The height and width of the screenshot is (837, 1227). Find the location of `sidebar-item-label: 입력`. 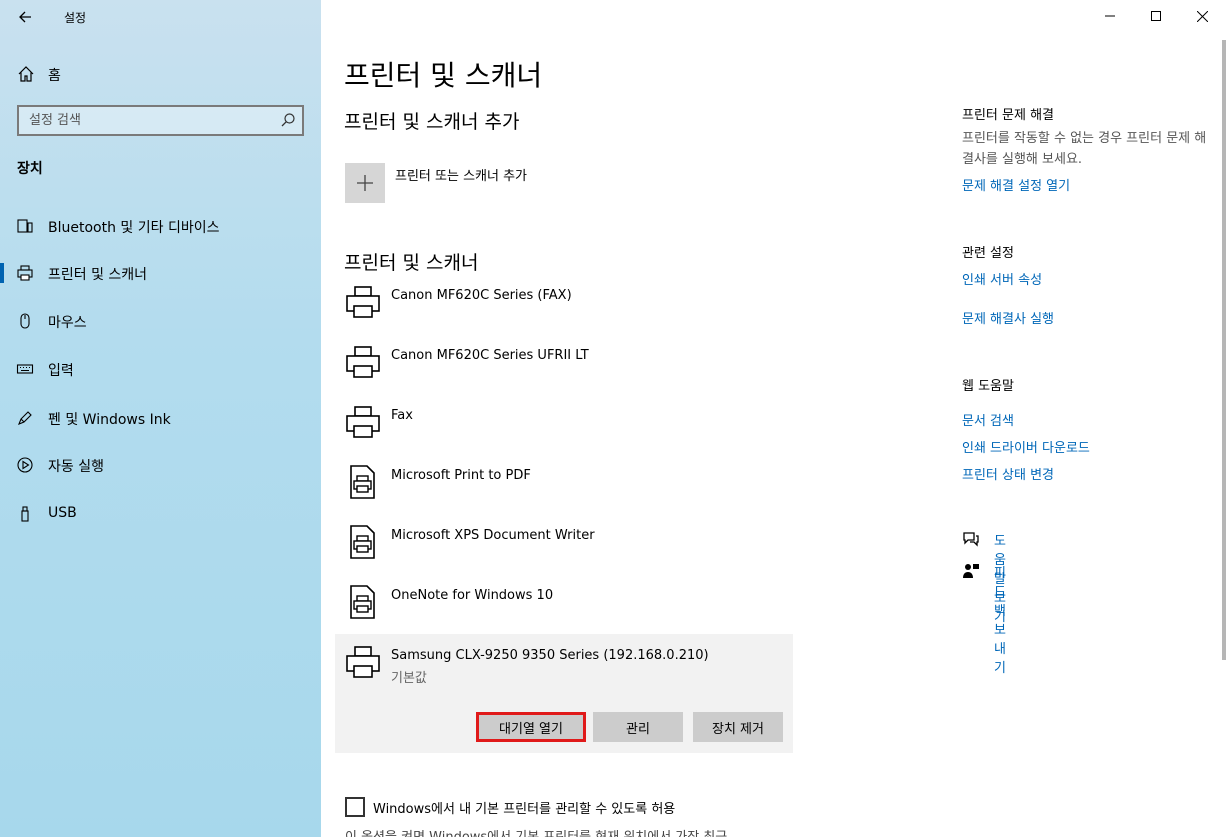

sidebar-item-label: 입력 is located at coordinates (61, 371).